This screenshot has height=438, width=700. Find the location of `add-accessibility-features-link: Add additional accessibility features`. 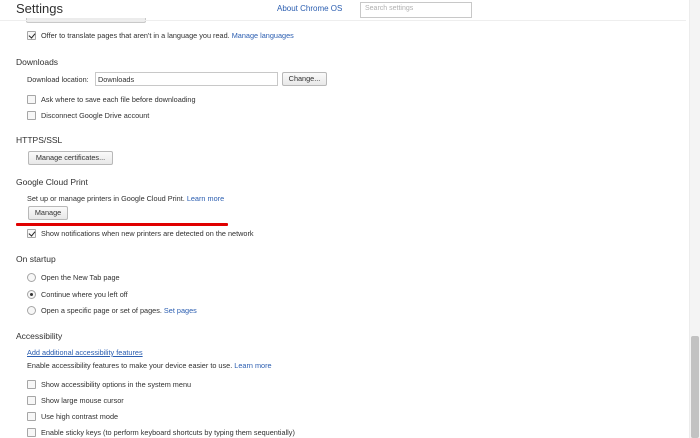

add-accessibility-features-link: Add additional accessibility features is located at coordinates (85, 352).